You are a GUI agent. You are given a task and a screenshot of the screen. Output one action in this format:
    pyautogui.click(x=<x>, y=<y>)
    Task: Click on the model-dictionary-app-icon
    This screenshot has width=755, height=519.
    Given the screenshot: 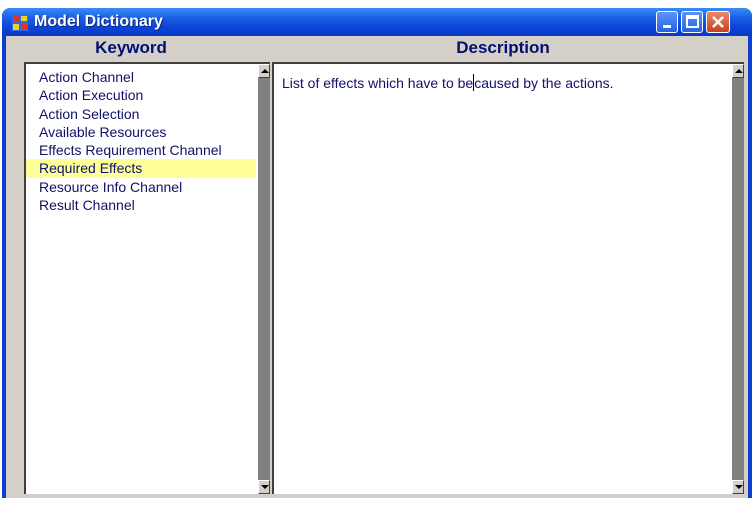 What is the action you would take?
    pyautogui.click(x=20, y=23)
    